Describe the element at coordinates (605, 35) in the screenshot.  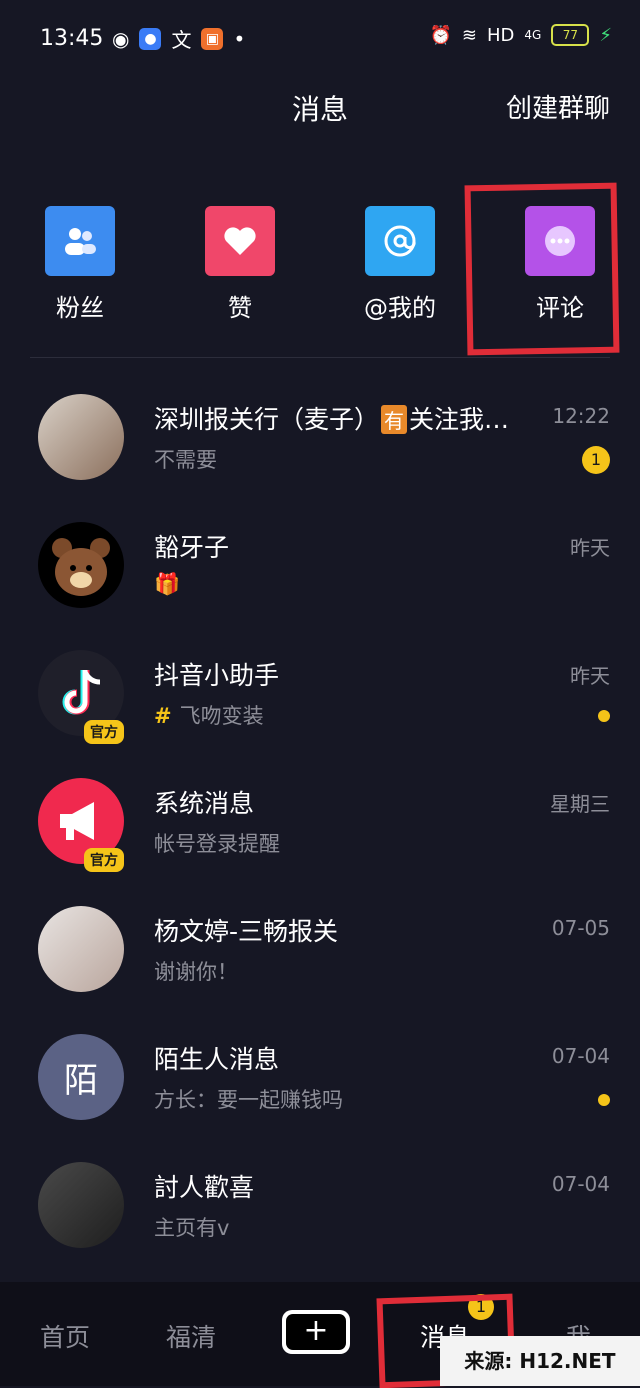
I see `charging-icon: ⚡` at that location.